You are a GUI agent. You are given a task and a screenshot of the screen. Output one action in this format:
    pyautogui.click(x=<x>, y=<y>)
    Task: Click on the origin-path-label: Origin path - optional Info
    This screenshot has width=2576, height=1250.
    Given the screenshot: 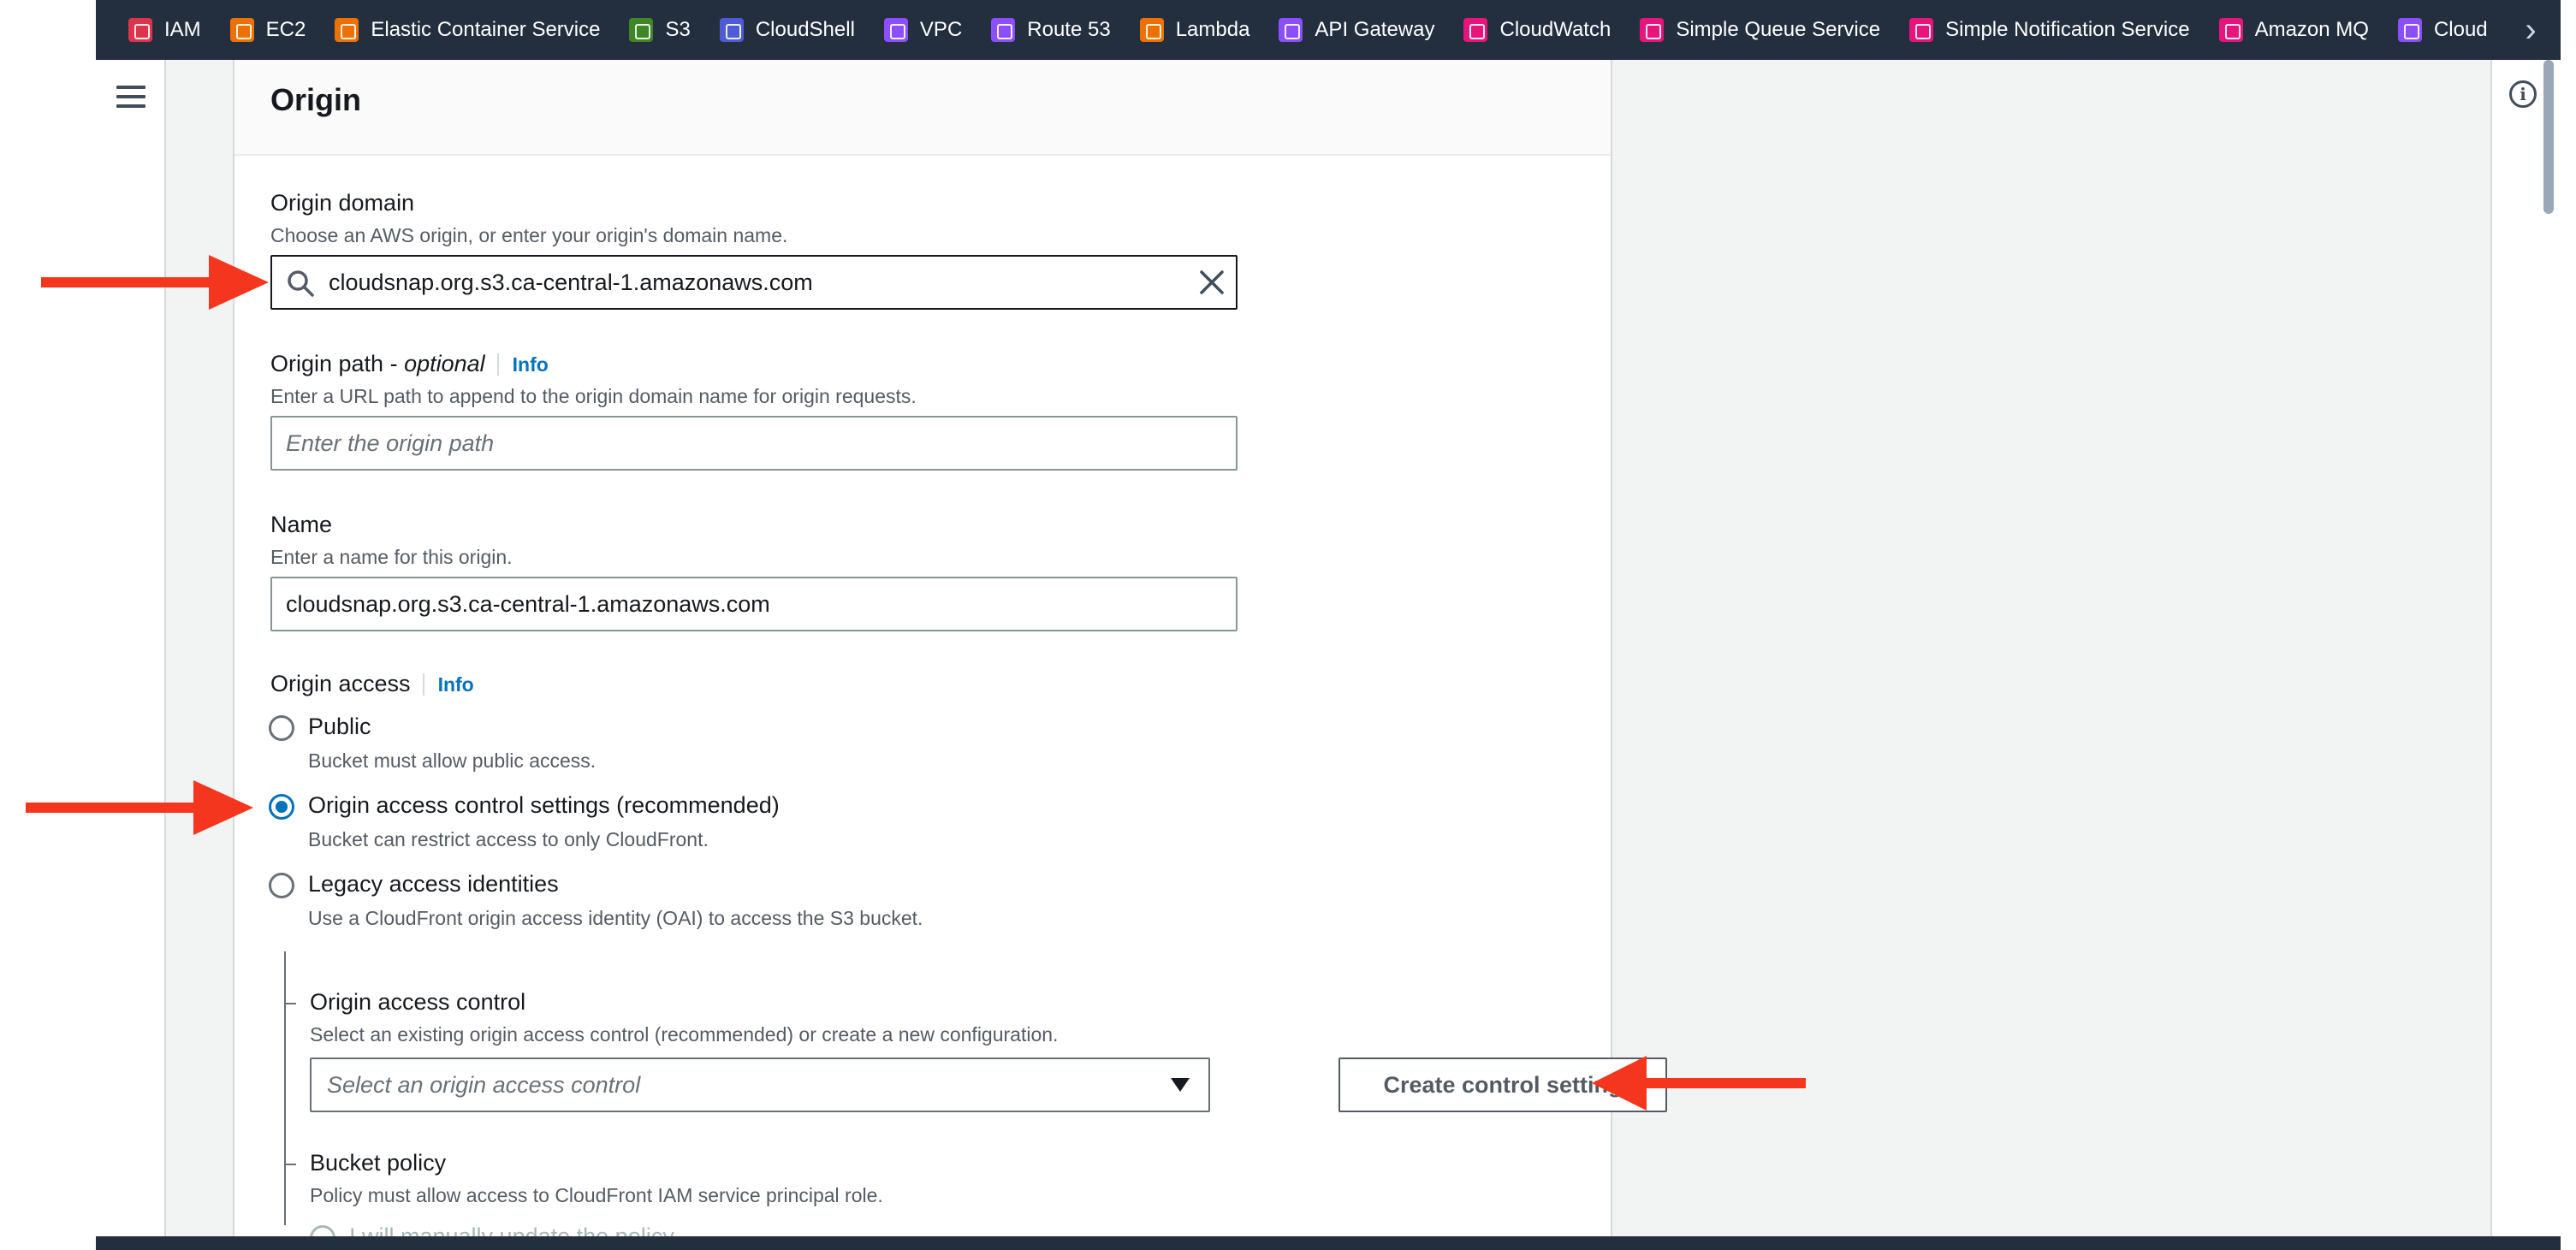 What is the action you would take?
    pyautogui.click(x=409, y=364)
    